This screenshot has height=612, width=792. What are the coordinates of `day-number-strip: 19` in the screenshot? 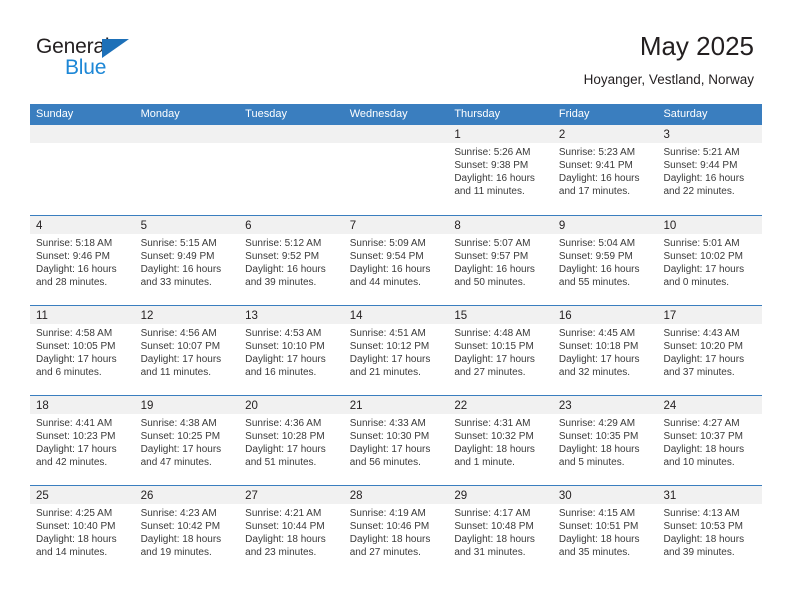 It's located at (187, 405).